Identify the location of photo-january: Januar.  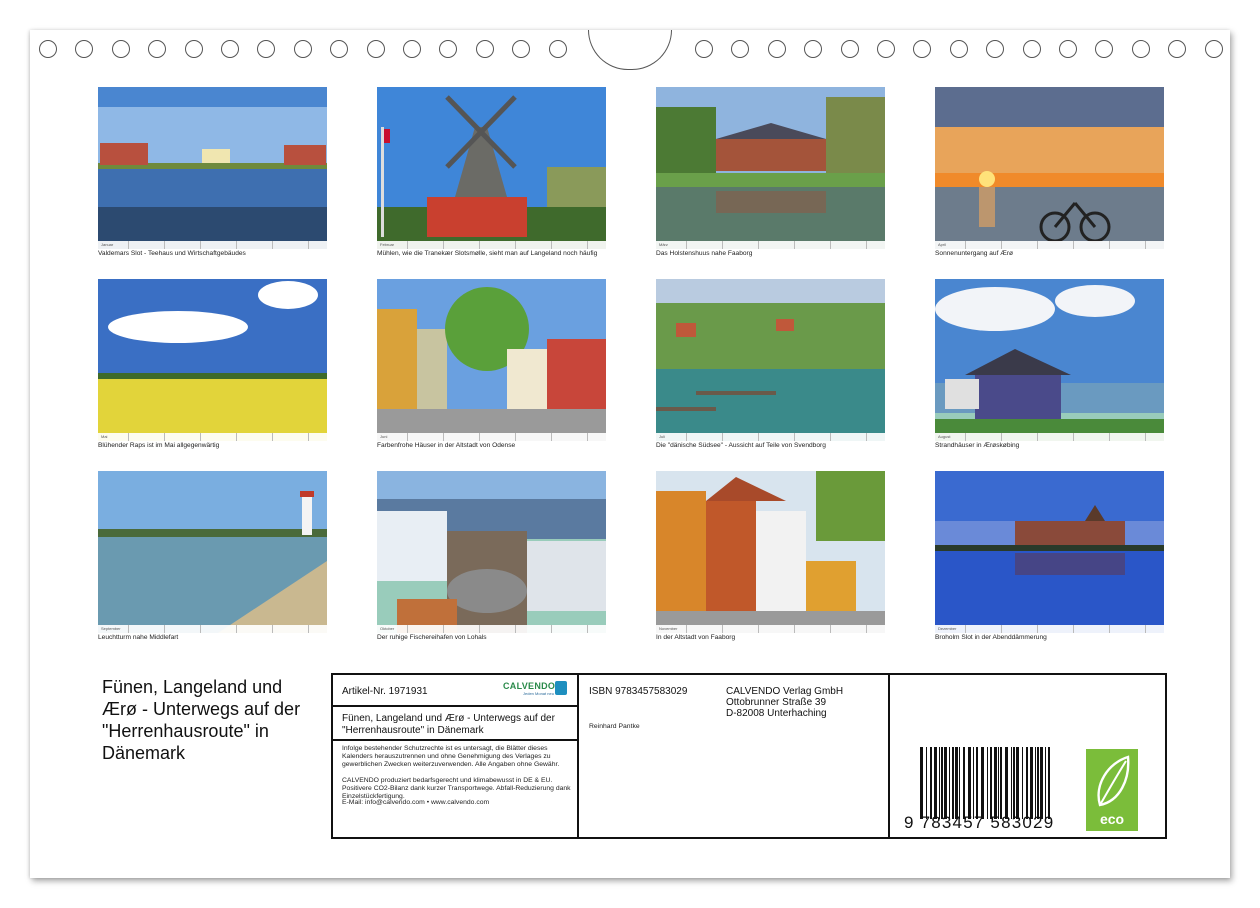
(212, 168).